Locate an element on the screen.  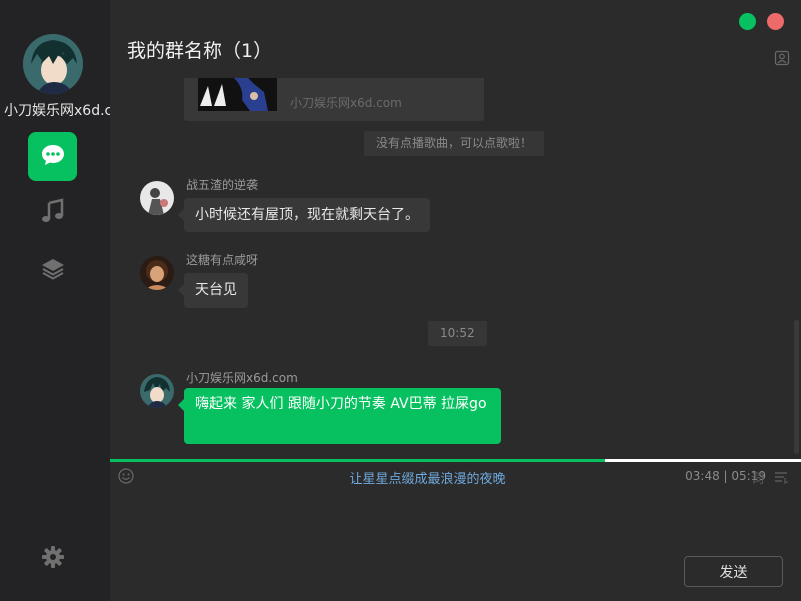
layers-nav-button is located at coordinates (52, 270).